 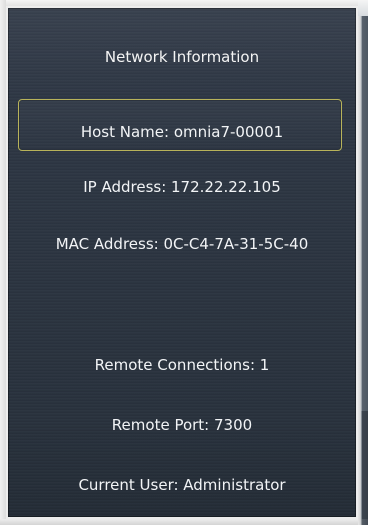 What do you see at coordinates (182, 244) in the screenshot?
I see `mac-address-text: MAC Address: 0C-C4-7A-31-5C-40` at bounding box center [182, 244].